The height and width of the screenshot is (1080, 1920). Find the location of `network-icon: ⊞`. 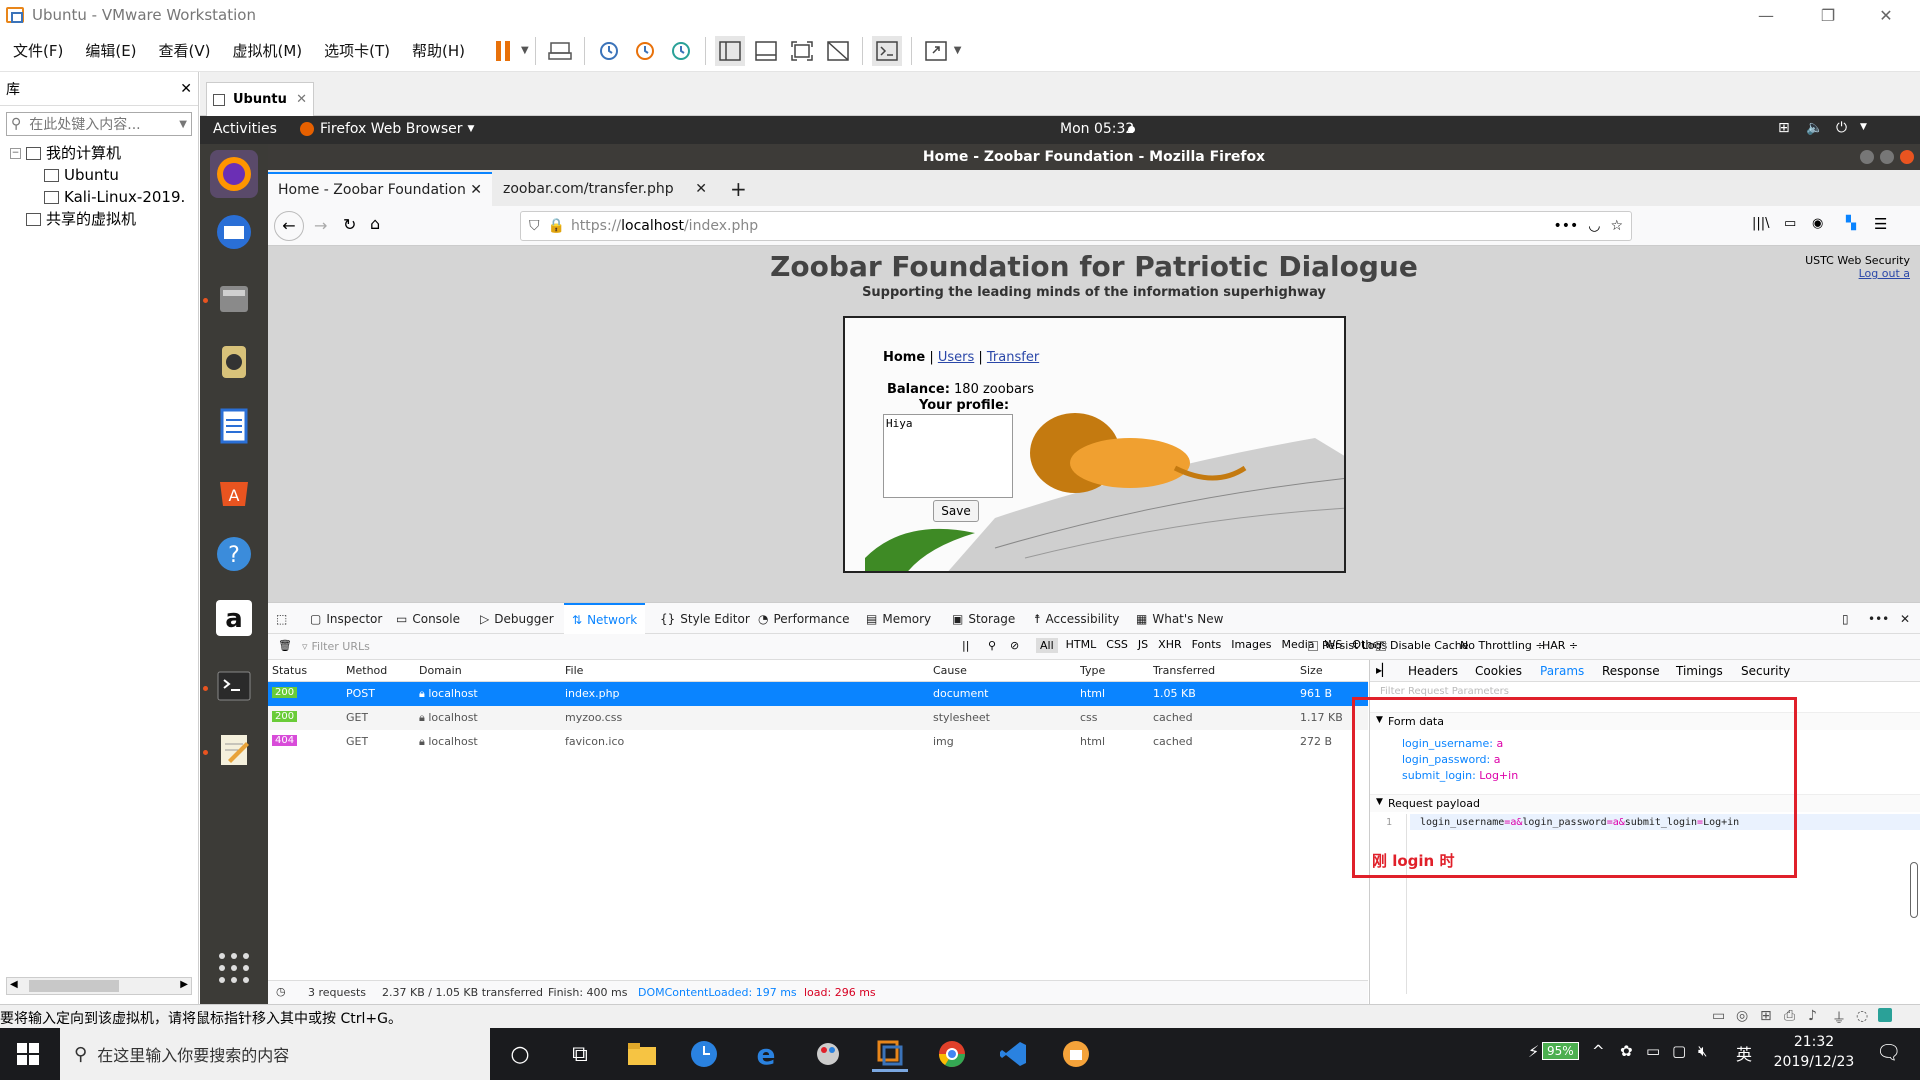

network-icon: ⊞ is located at coordinates (1784, 128).